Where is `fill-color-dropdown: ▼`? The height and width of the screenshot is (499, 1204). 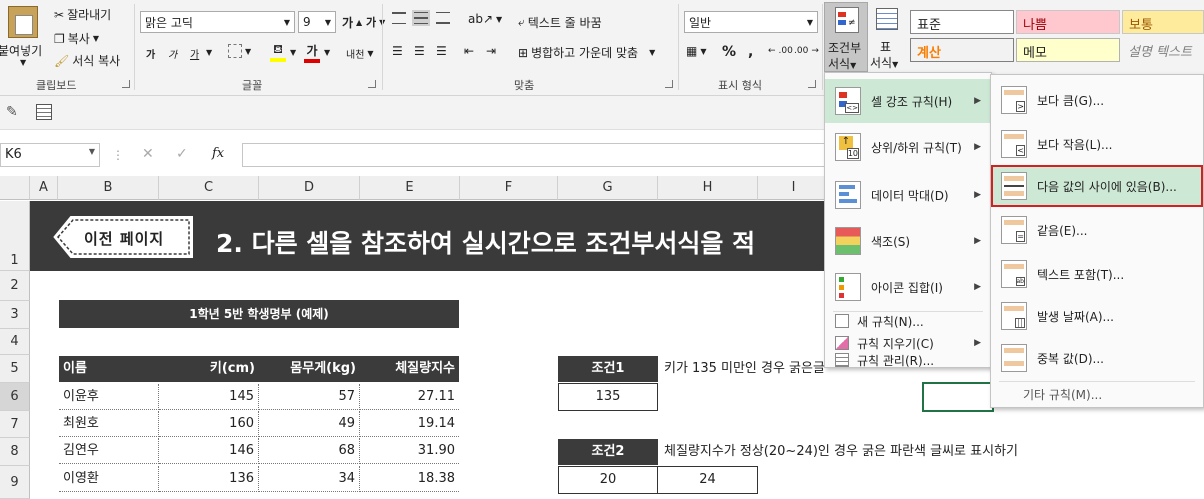 fill-color-dropdown: ▼ is located at coordinates (293, 52).